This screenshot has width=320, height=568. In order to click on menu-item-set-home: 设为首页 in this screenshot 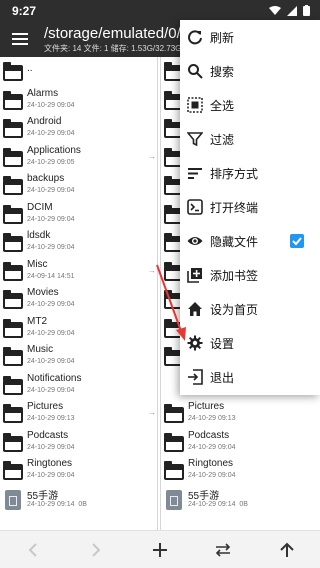, I will do `click(250, 309)`.